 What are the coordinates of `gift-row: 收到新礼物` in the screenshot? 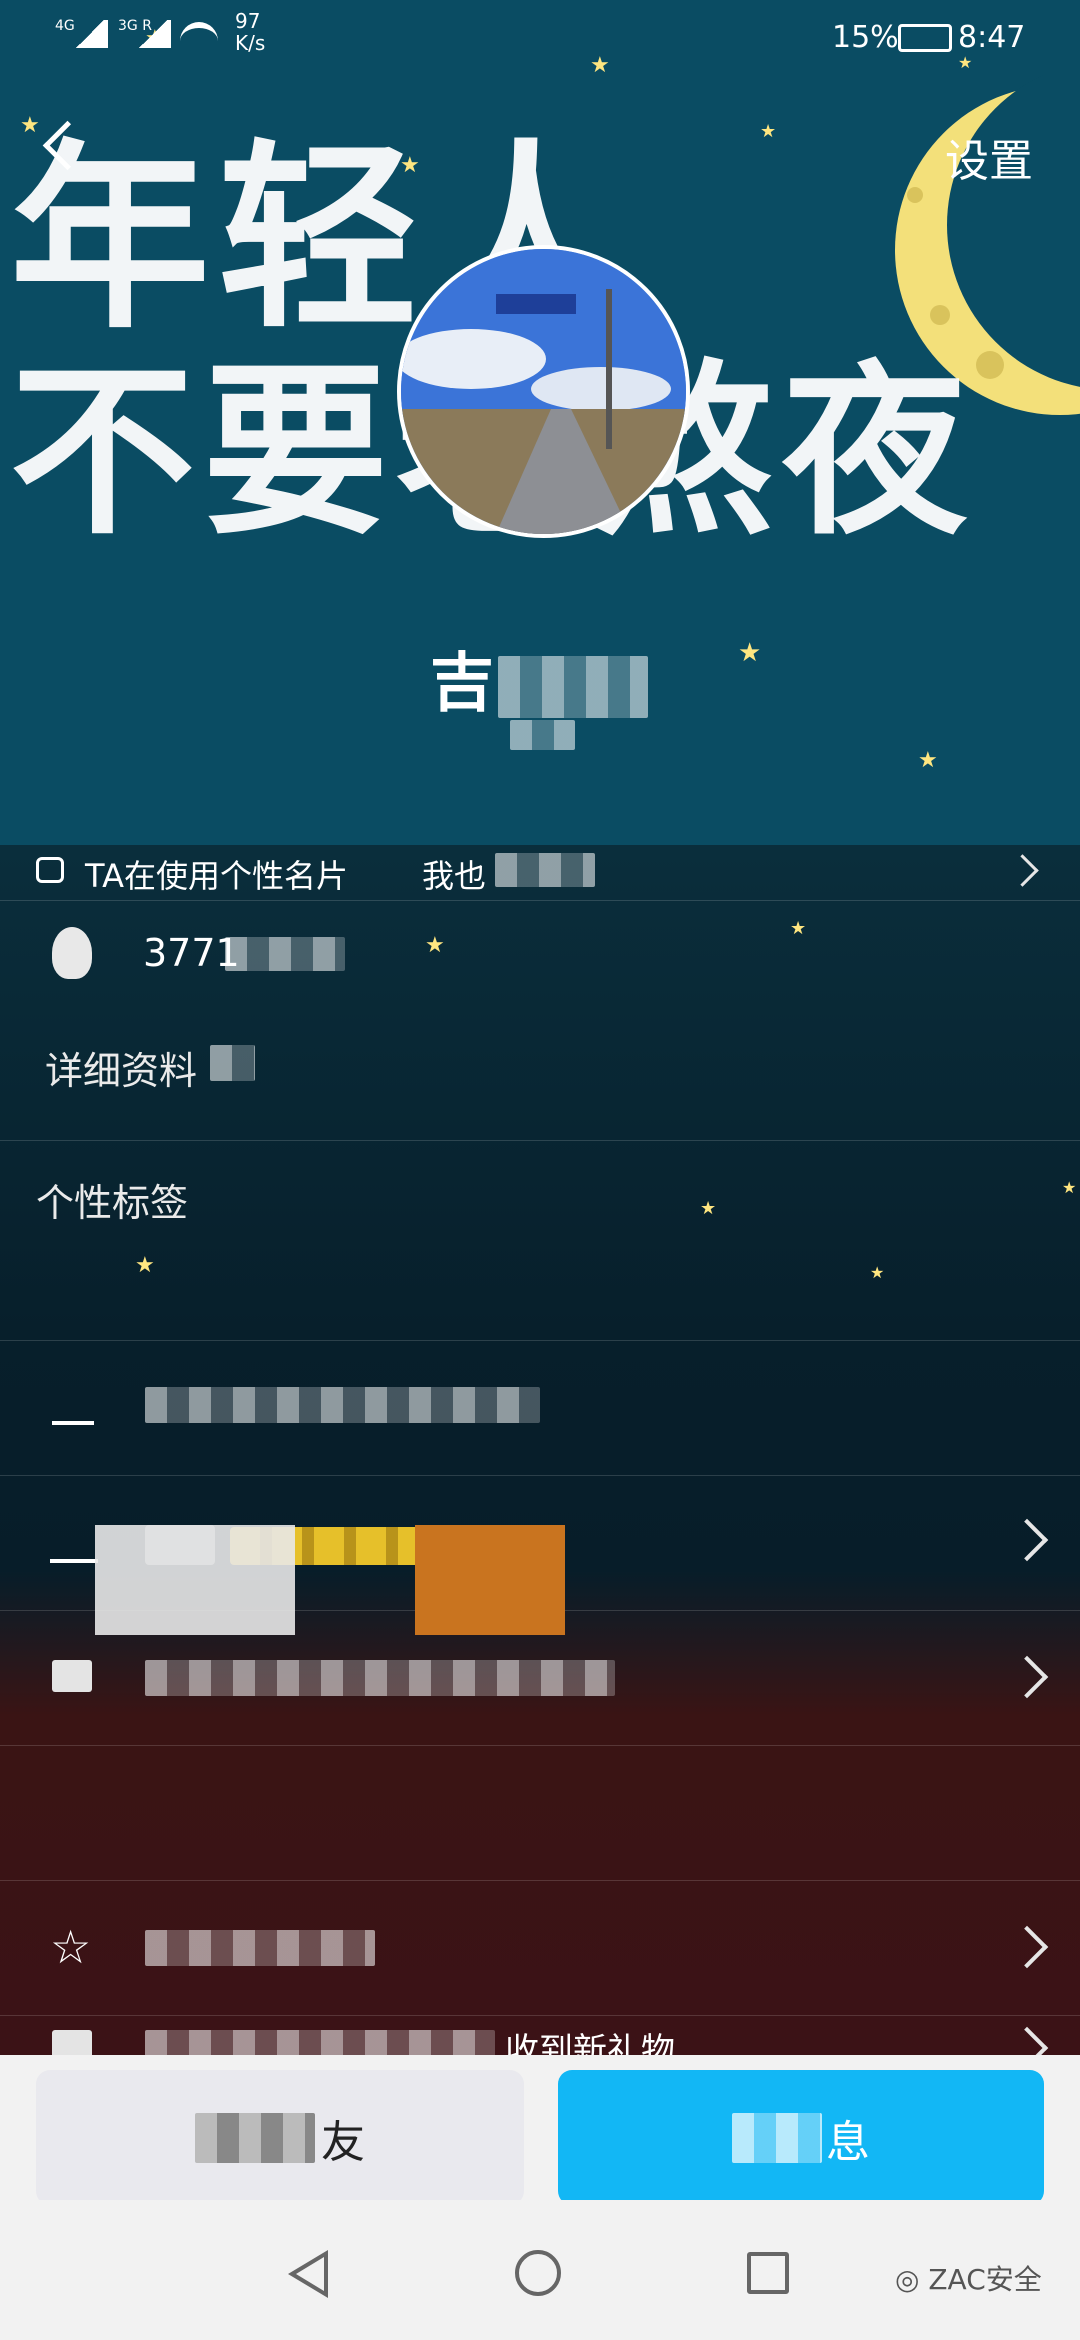 It's located at (540, 2035).